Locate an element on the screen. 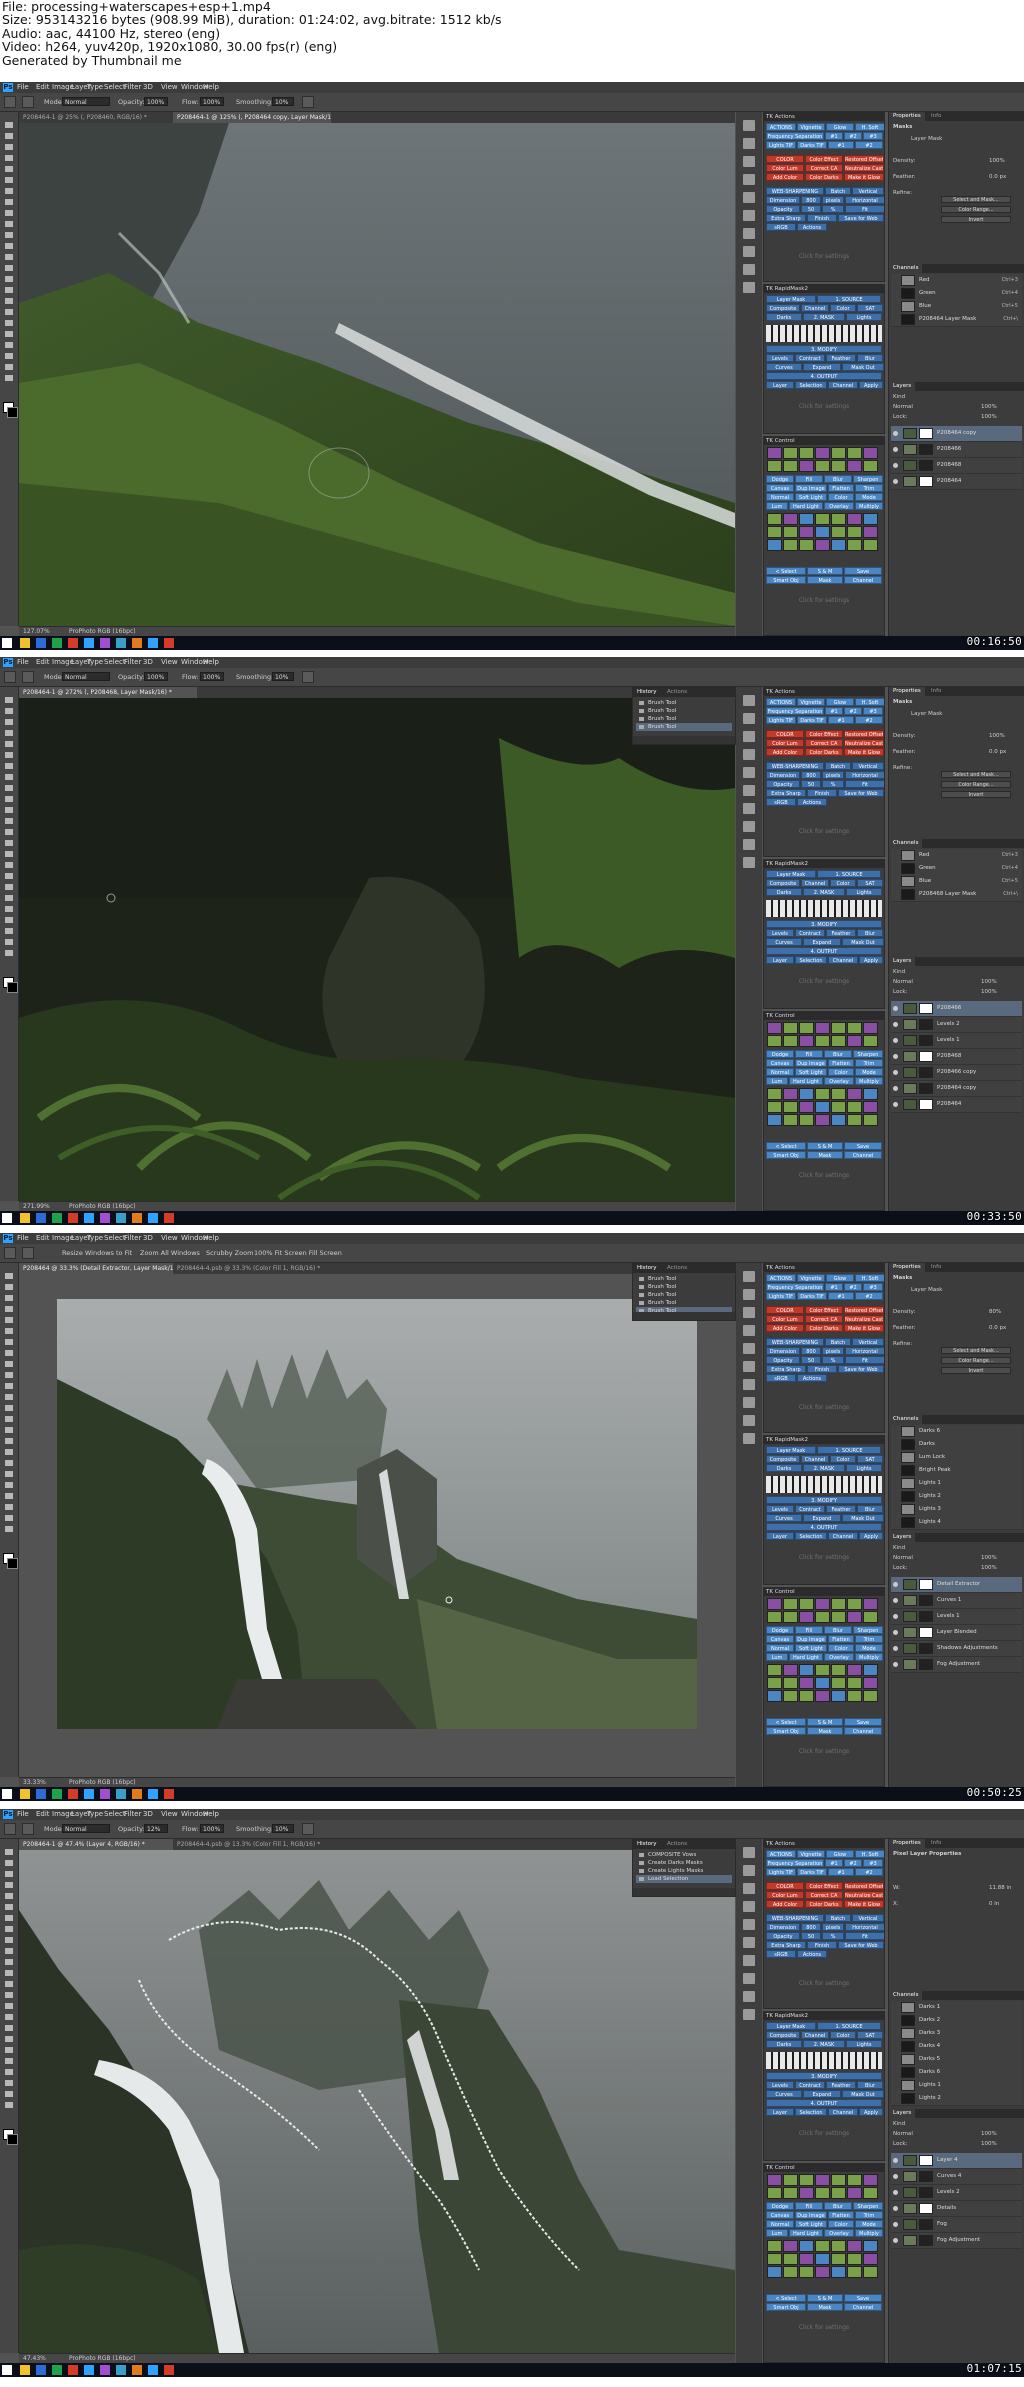 This screenshot has height=2387, width=1024. control-row-btn: < Select is located at coordinates (786, 2298).